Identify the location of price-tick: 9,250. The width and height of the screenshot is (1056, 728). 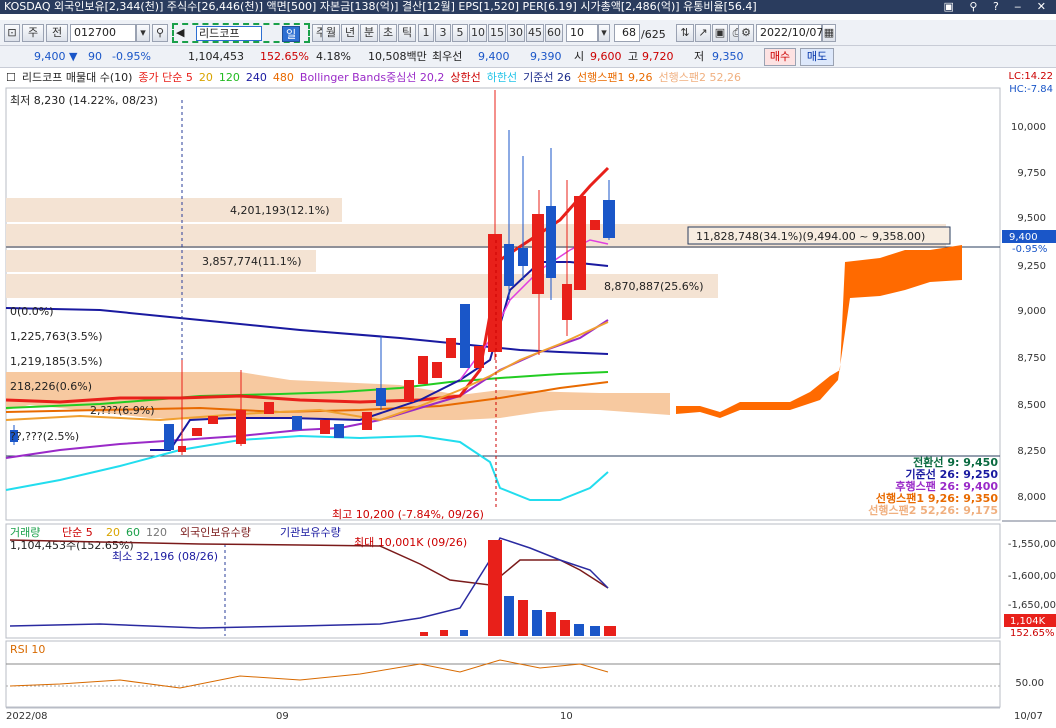
(1031, 266).